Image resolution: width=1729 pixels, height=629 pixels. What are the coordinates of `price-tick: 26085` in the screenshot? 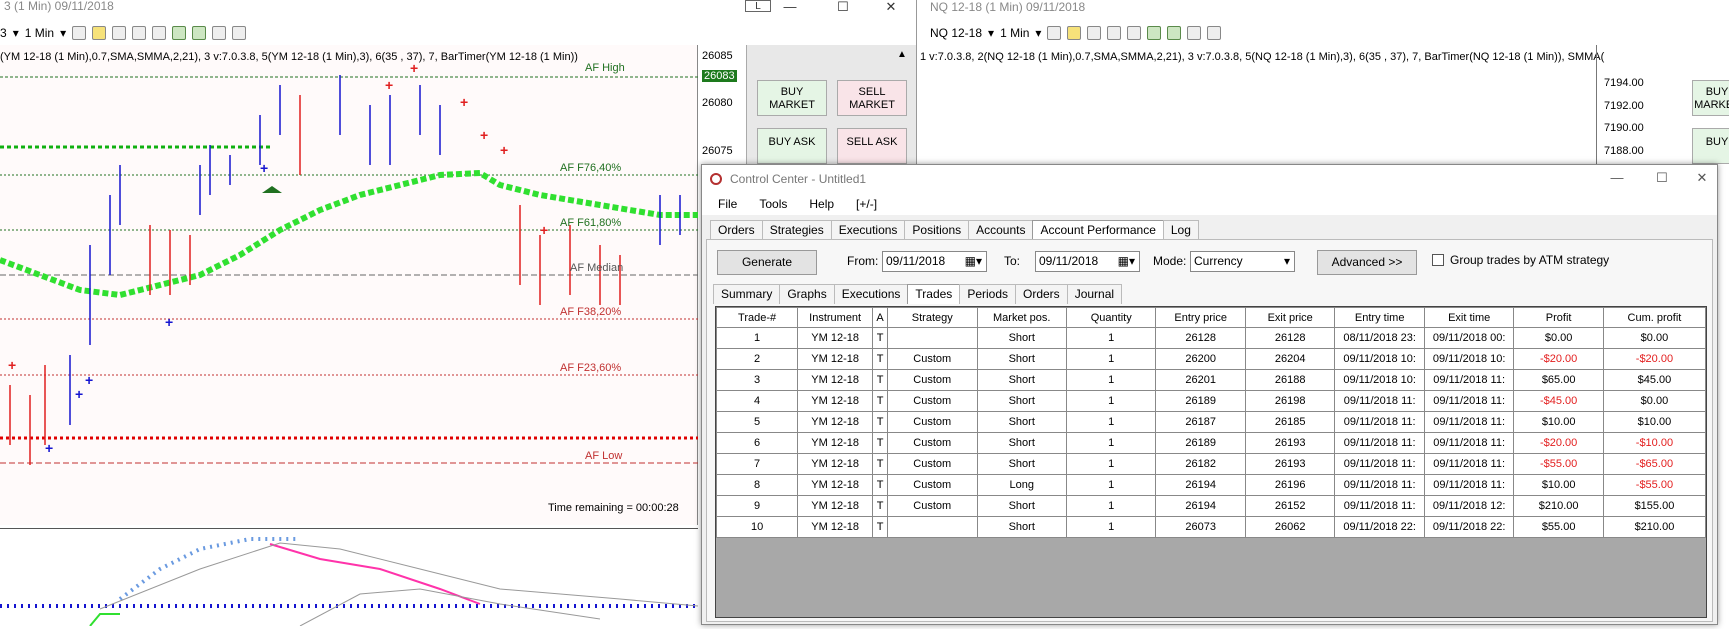 It's located at (717, 56).